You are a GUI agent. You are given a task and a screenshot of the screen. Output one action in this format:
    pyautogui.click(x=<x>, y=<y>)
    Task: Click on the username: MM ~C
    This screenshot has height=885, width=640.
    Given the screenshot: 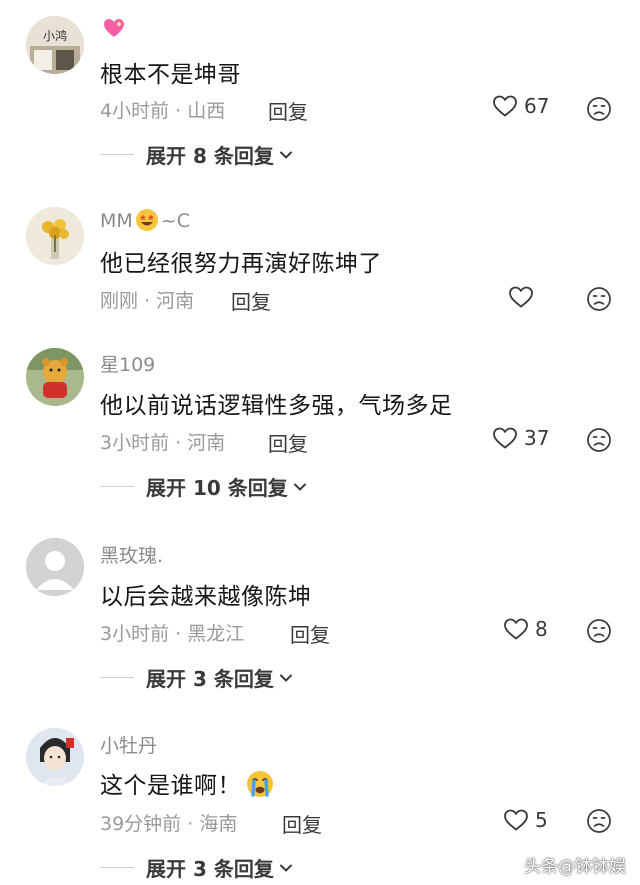 What is the action you would take?
    pyautogui.click(x=145, y=220)
    